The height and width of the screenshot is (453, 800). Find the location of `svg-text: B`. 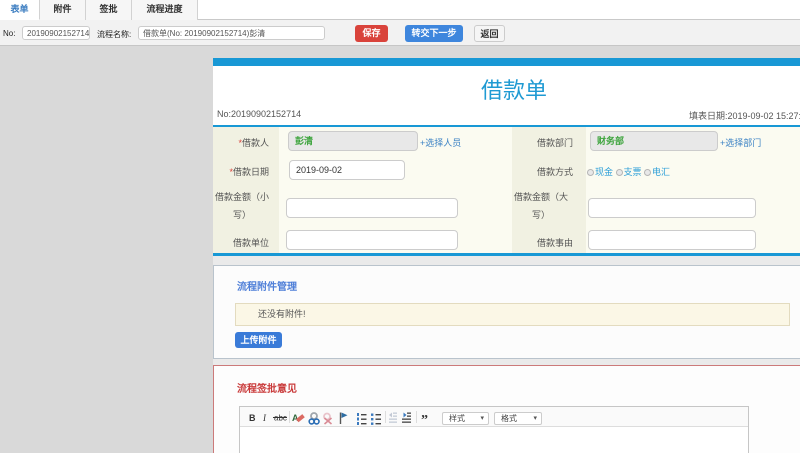

svg-text: B is located at coordinates (252, 418).